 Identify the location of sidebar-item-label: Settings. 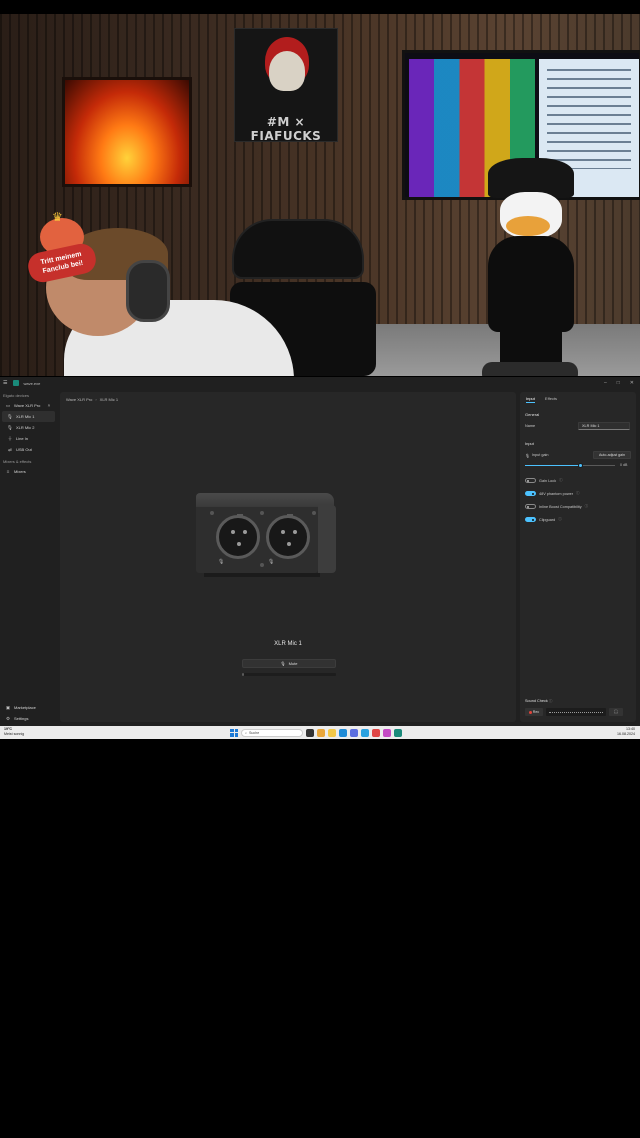
(21, 718).